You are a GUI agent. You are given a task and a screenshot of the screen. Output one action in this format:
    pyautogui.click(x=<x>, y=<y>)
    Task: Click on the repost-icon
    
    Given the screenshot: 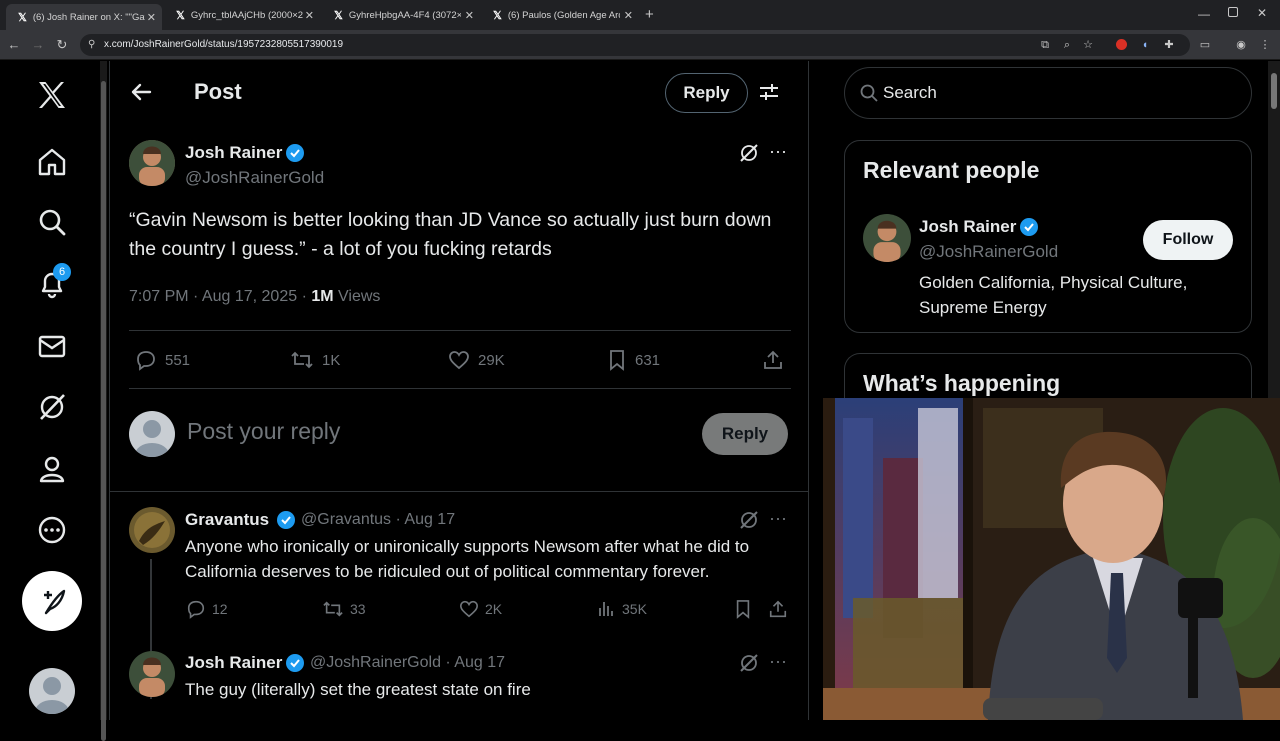 What is the action you would take?
    pyautogui.click(x=302, y=360)
    